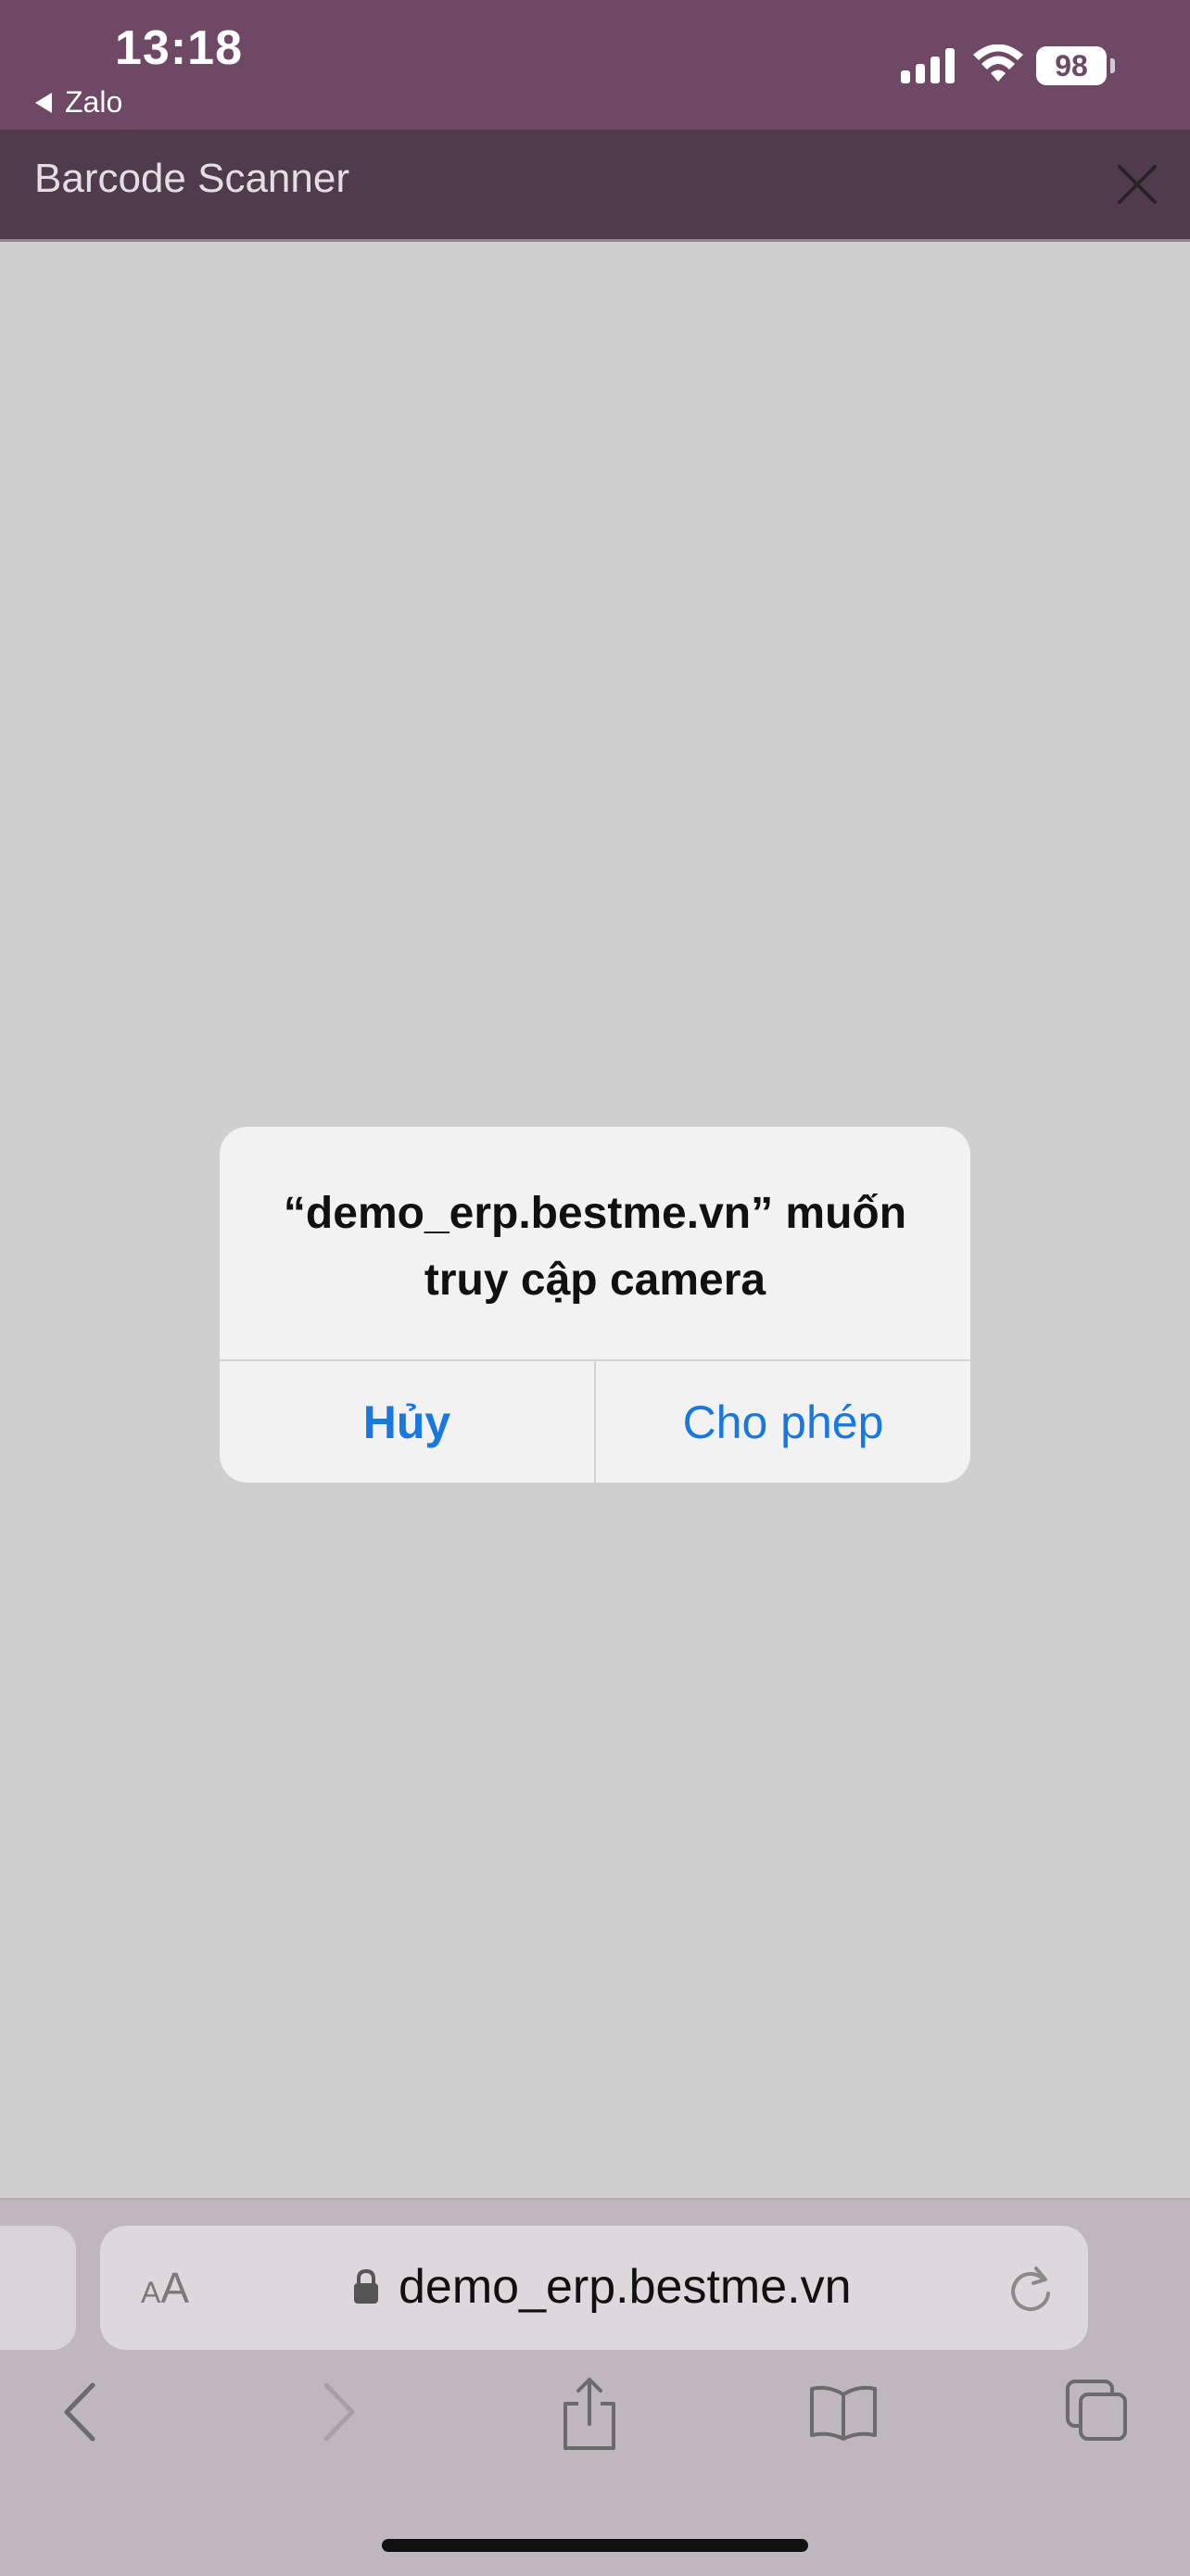 The width and height of the screenshot is (1190, 2576). What do you see at coordinates (1071, 65) in the screenshot?
I see `battery-icon: 98` at bounding box center [1071, 65].